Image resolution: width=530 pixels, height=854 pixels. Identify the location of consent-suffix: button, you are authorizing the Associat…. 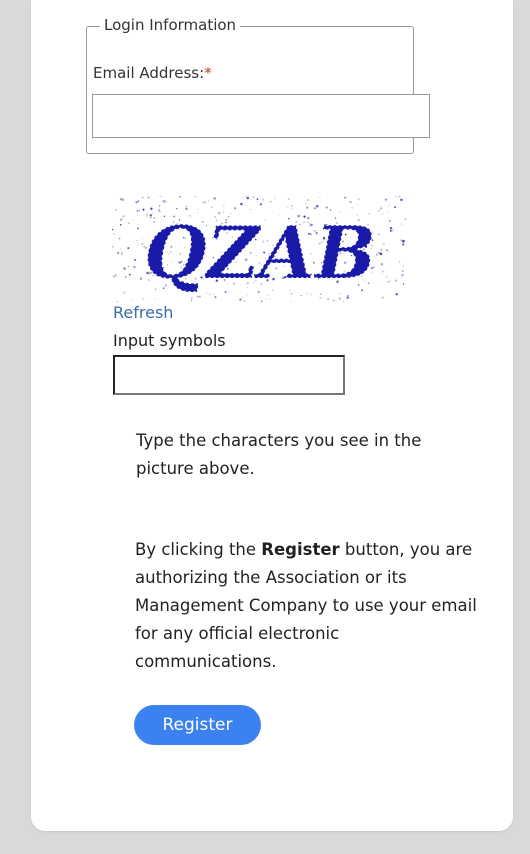
(306, 605).